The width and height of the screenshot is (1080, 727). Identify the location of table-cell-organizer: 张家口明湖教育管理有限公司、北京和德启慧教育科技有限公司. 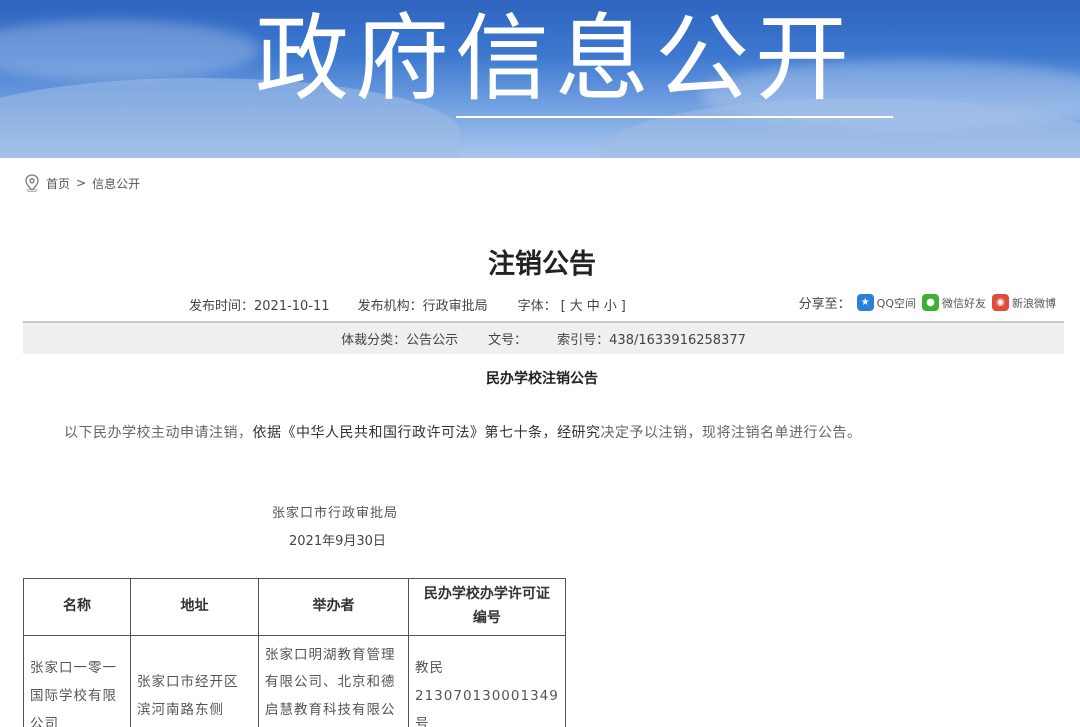
(333, 680).